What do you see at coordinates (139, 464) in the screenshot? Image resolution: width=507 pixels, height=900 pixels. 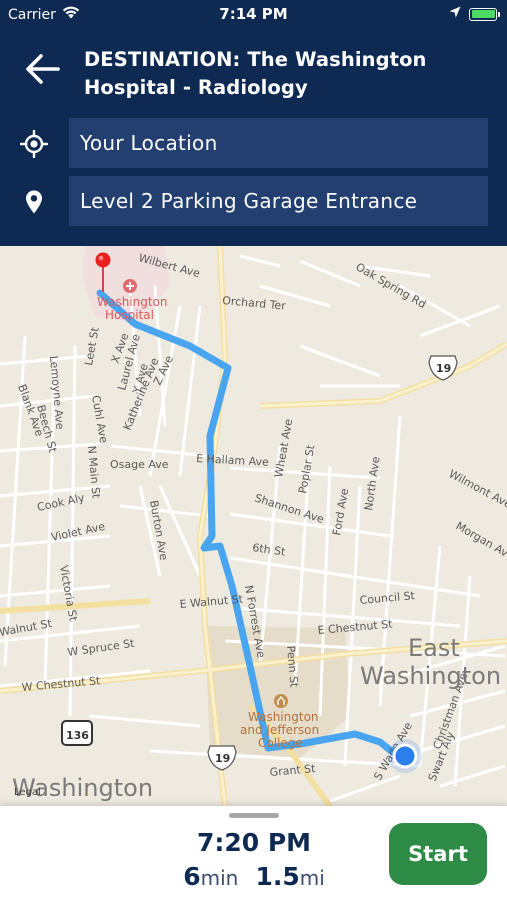 I see `street-label: Osage Ave` at bounding box center [139, 464].